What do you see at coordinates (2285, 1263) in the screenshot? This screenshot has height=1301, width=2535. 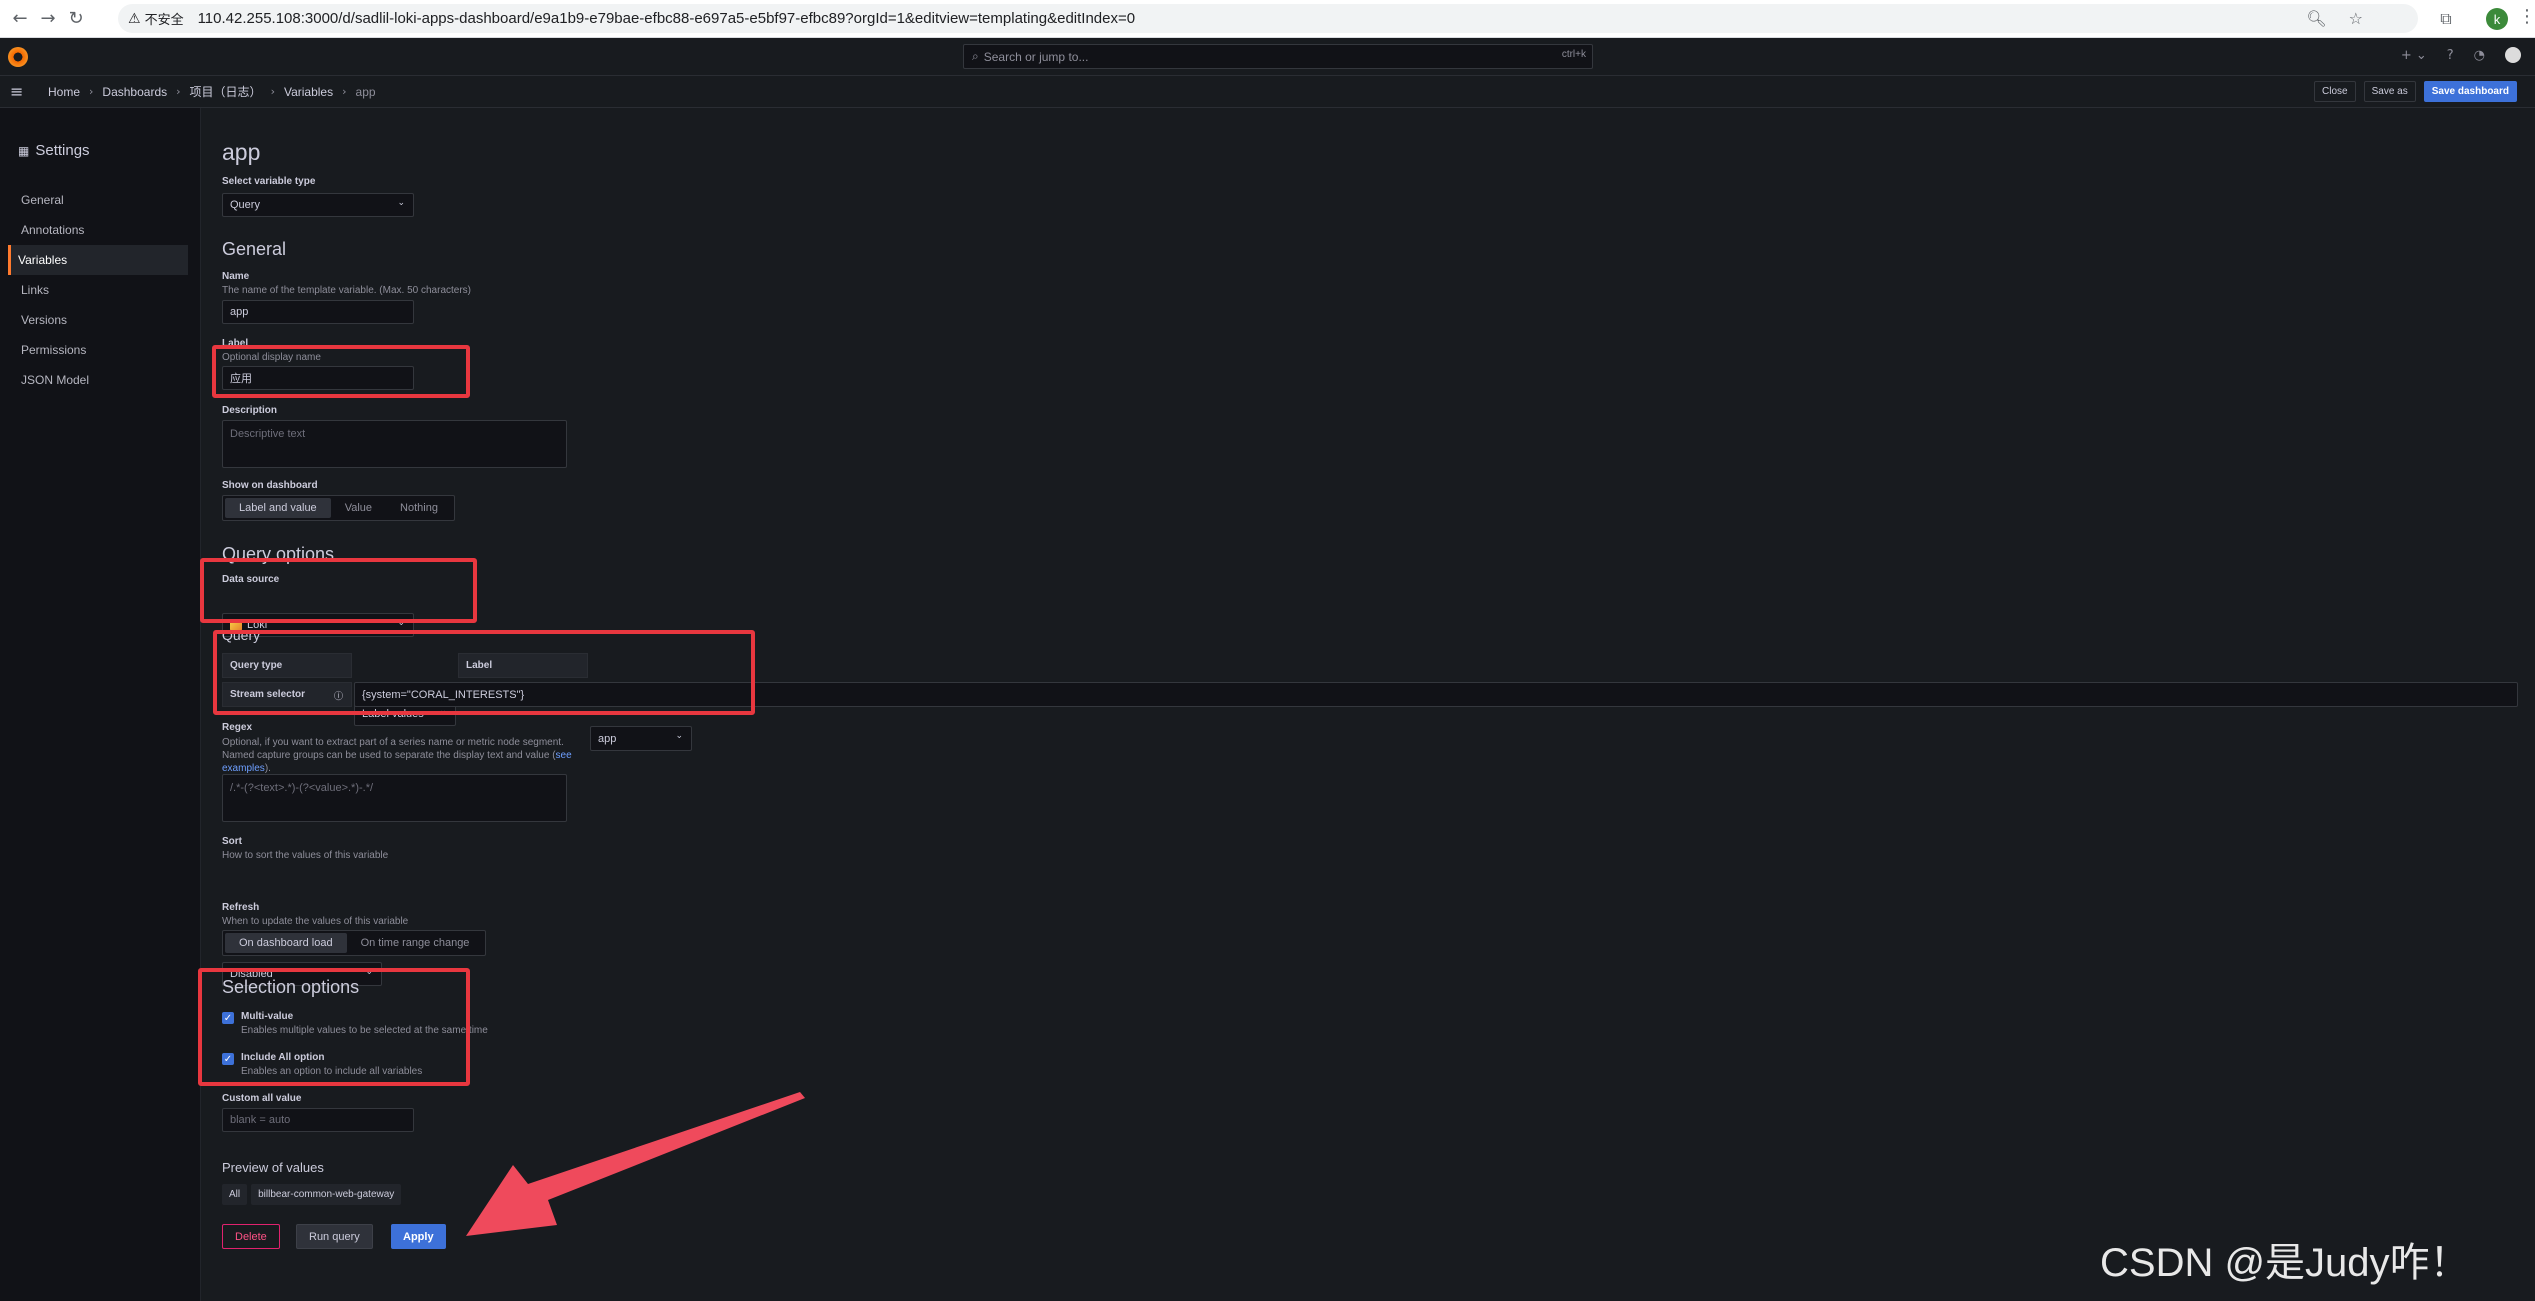 I see `watermark: CSDN @是Judy咋！` at bounding box center [2285, 1263].